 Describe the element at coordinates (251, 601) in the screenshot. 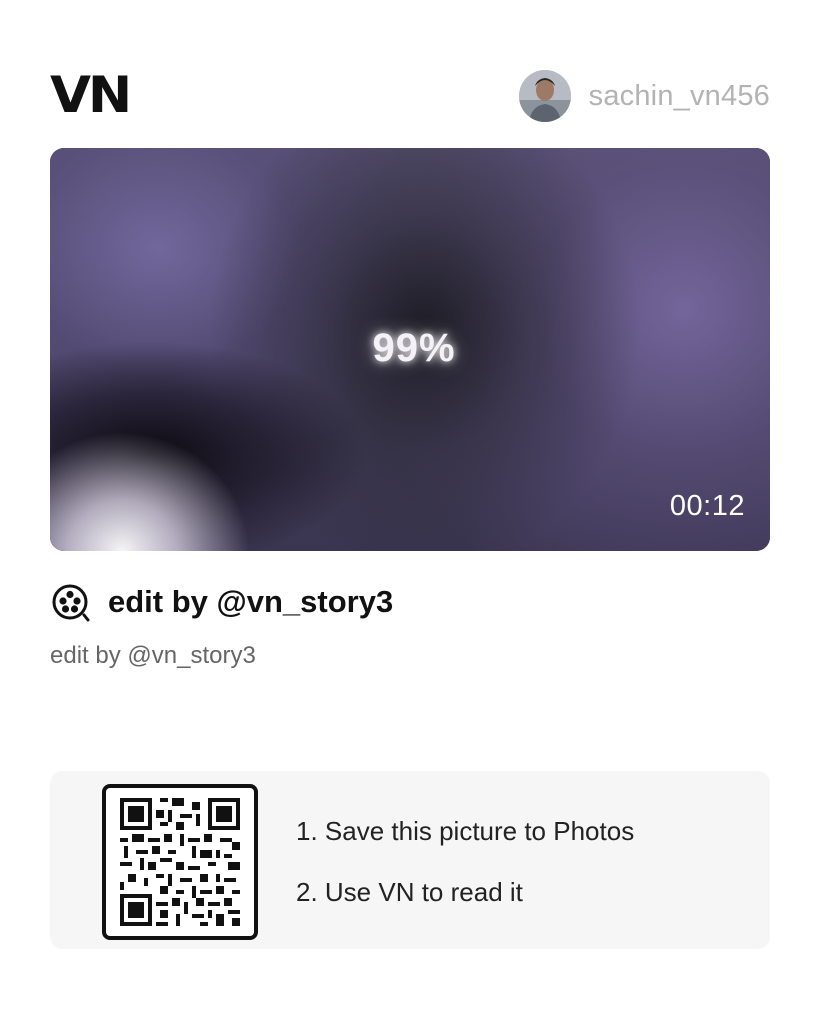

I see `project-title: edit by @vn_story3` at that location.